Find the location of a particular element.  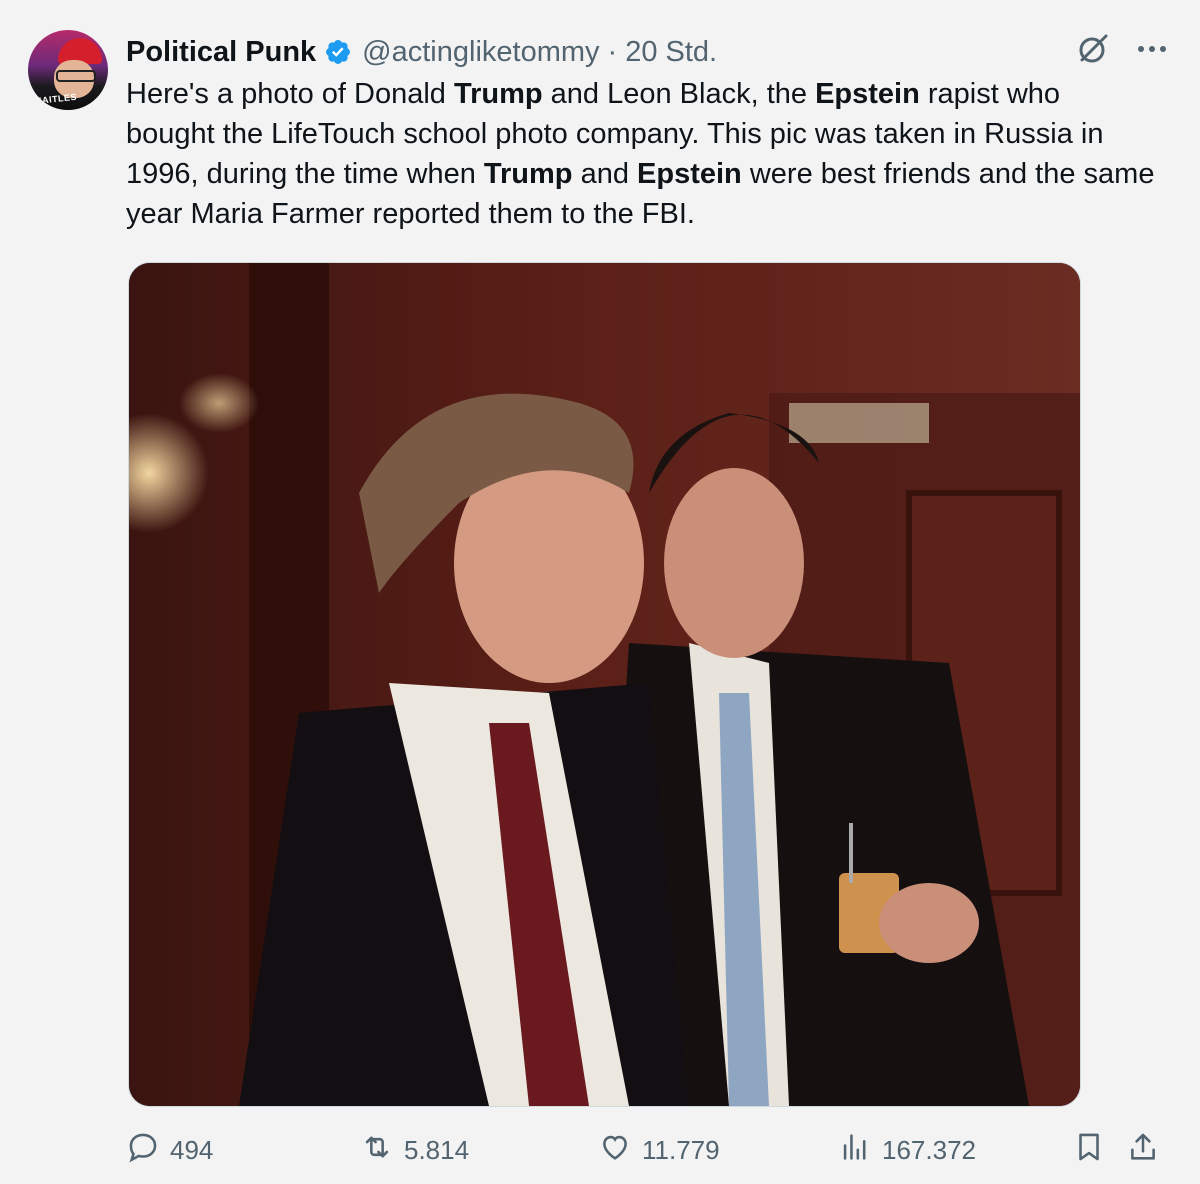

timestamp: 20 Std. is located at coordinates (671, 52).